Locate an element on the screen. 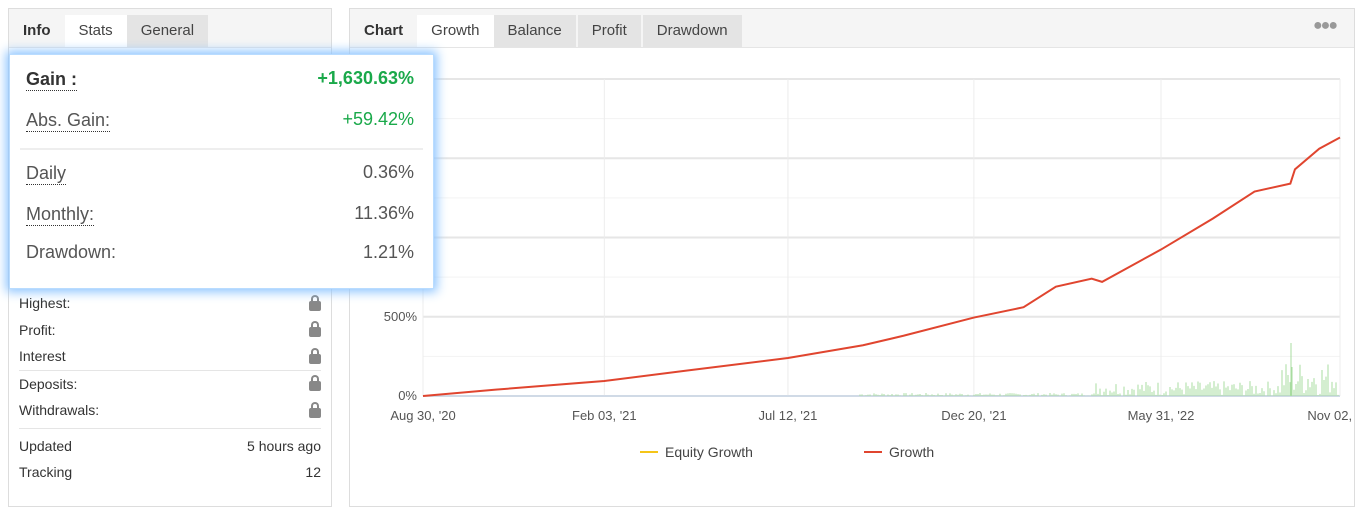 The height and width of the screenshot is (513, 1362). gain-label: Gain : is located at coordinates (52, 79).